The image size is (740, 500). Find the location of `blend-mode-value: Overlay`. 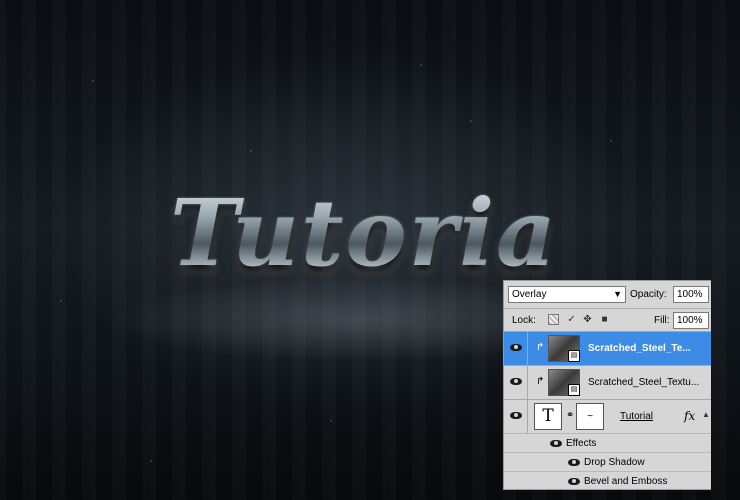

blend-mode-value: Overlay is located at coordinates (529, 294).